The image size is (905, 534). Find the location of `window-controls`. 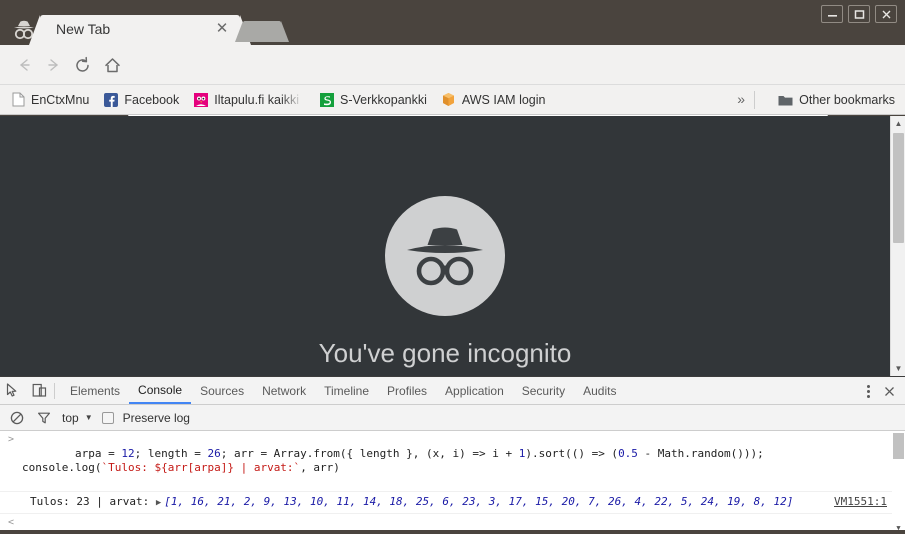

window-controls is located at coordinates (859, 14).